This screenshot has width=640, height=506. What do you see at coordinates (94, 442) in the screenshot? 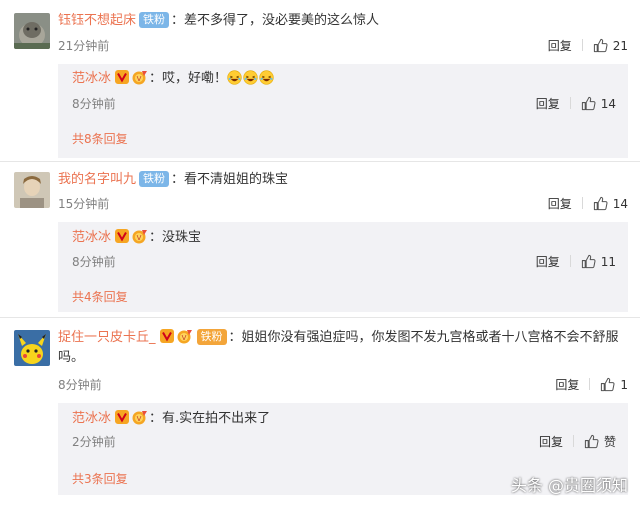
I see `timestamp: 2分钟前` at bounding box center [94, 442].